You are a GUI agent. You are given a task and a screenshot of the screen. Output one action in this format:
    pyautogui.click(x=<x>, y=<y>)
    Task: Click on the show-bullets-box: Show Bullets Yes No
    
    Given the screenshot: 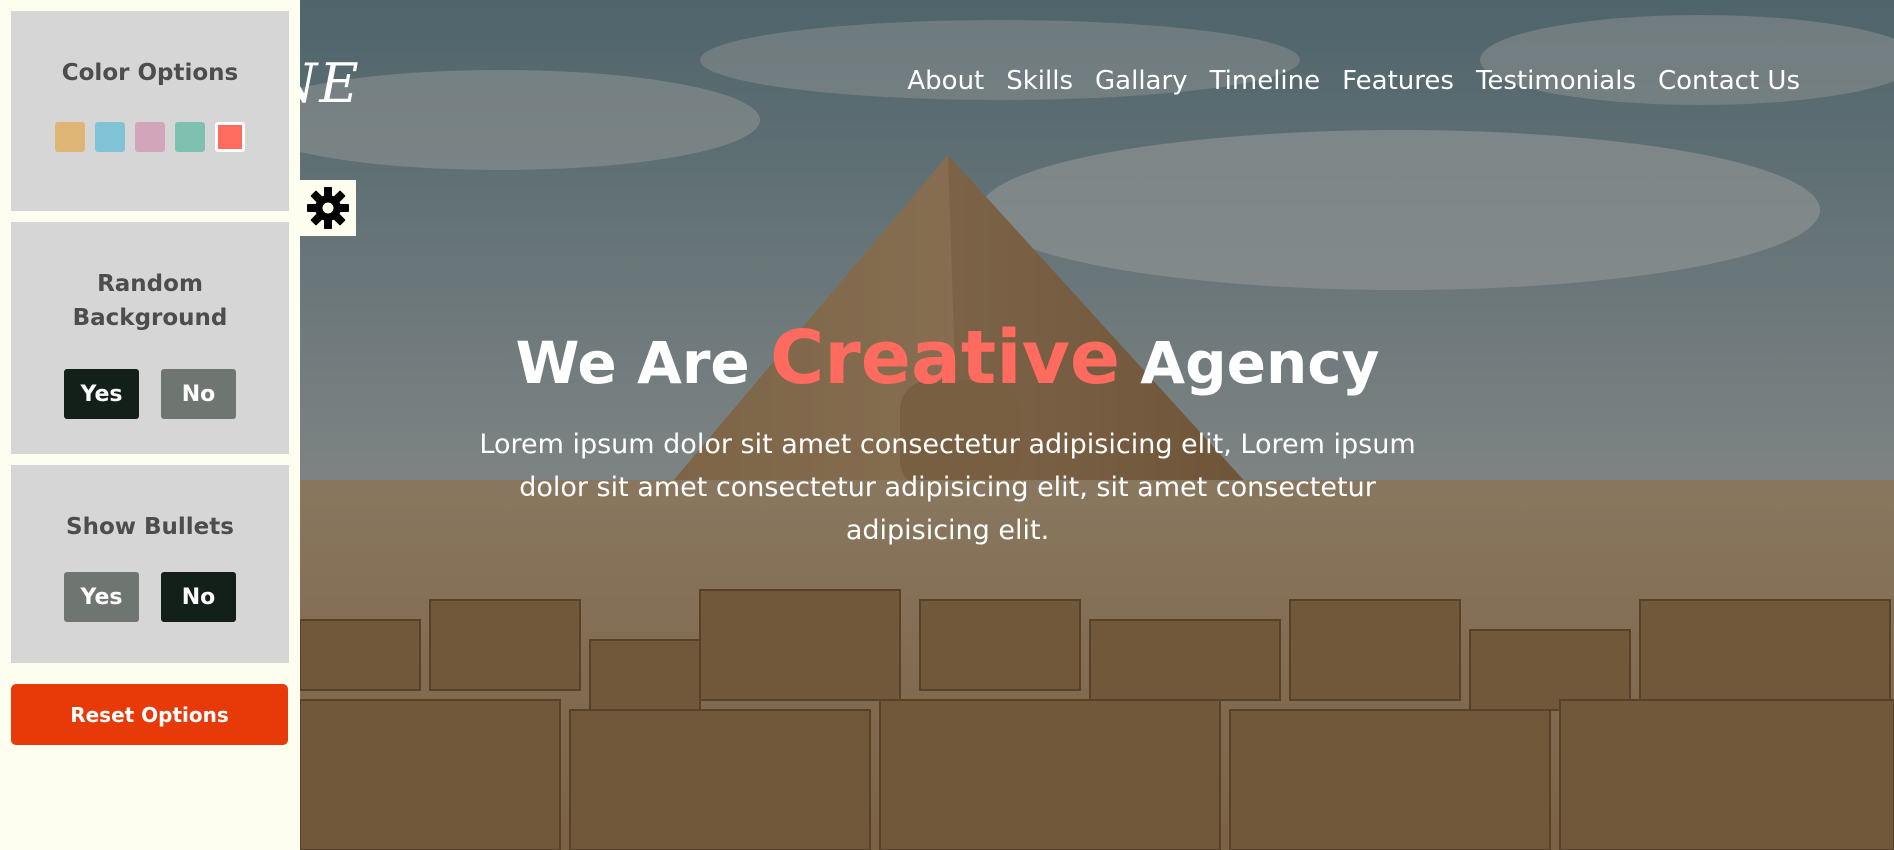 What is the action you would take?
    pyautogui.click(x=150, y=564)
    